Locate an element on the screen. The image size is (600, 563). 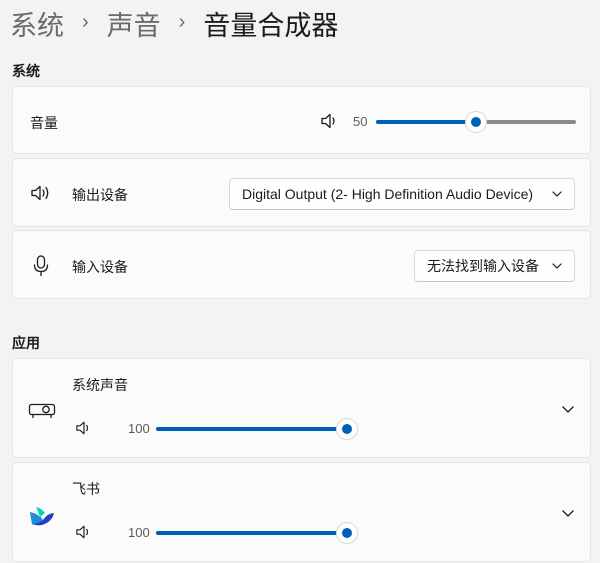
feishu-logo-icon is located at coordinates (42, 516).